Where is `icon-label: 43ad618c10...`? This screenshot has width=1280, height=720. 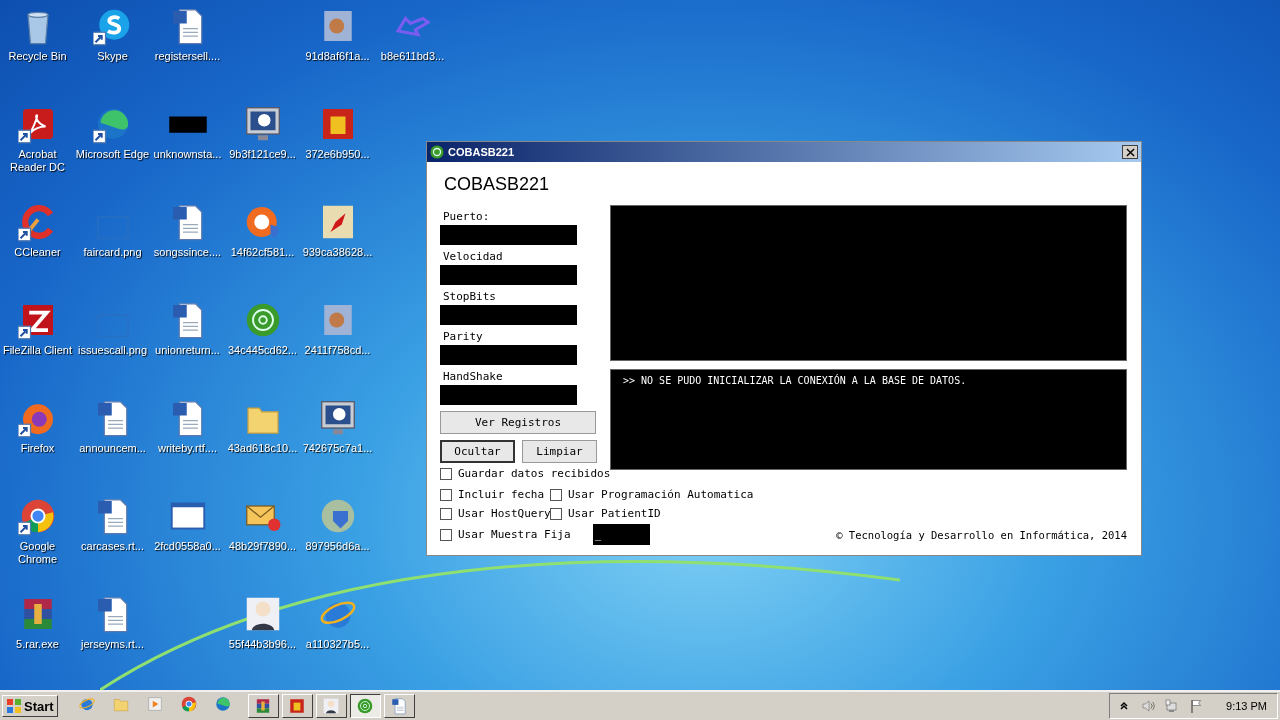
icon-label: 43ad618c10... is located at coordinates (262, 448).